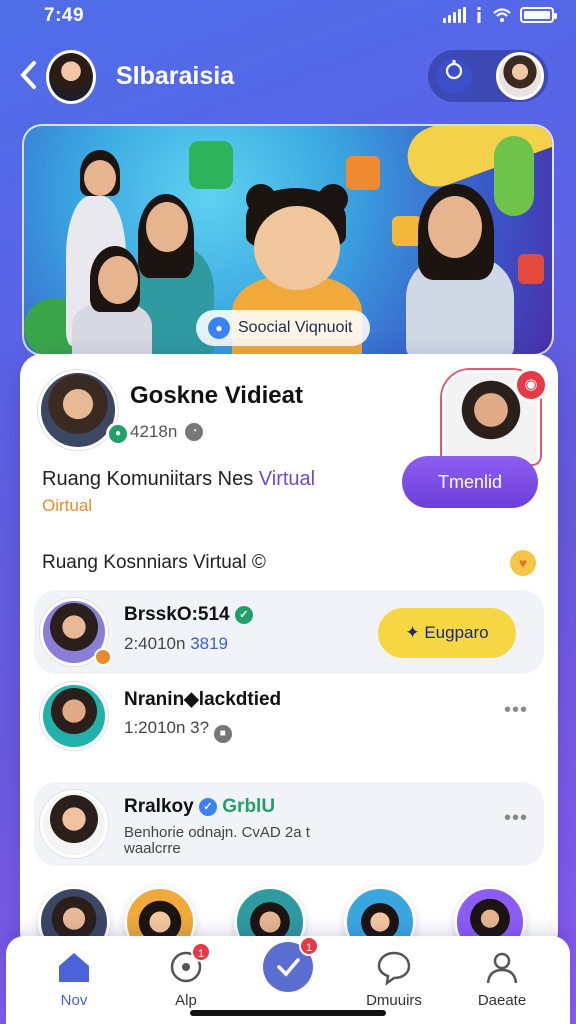 This screenshot has width=576, height=1024. I want to click on chat-bubble-icon, so click(394, 967).